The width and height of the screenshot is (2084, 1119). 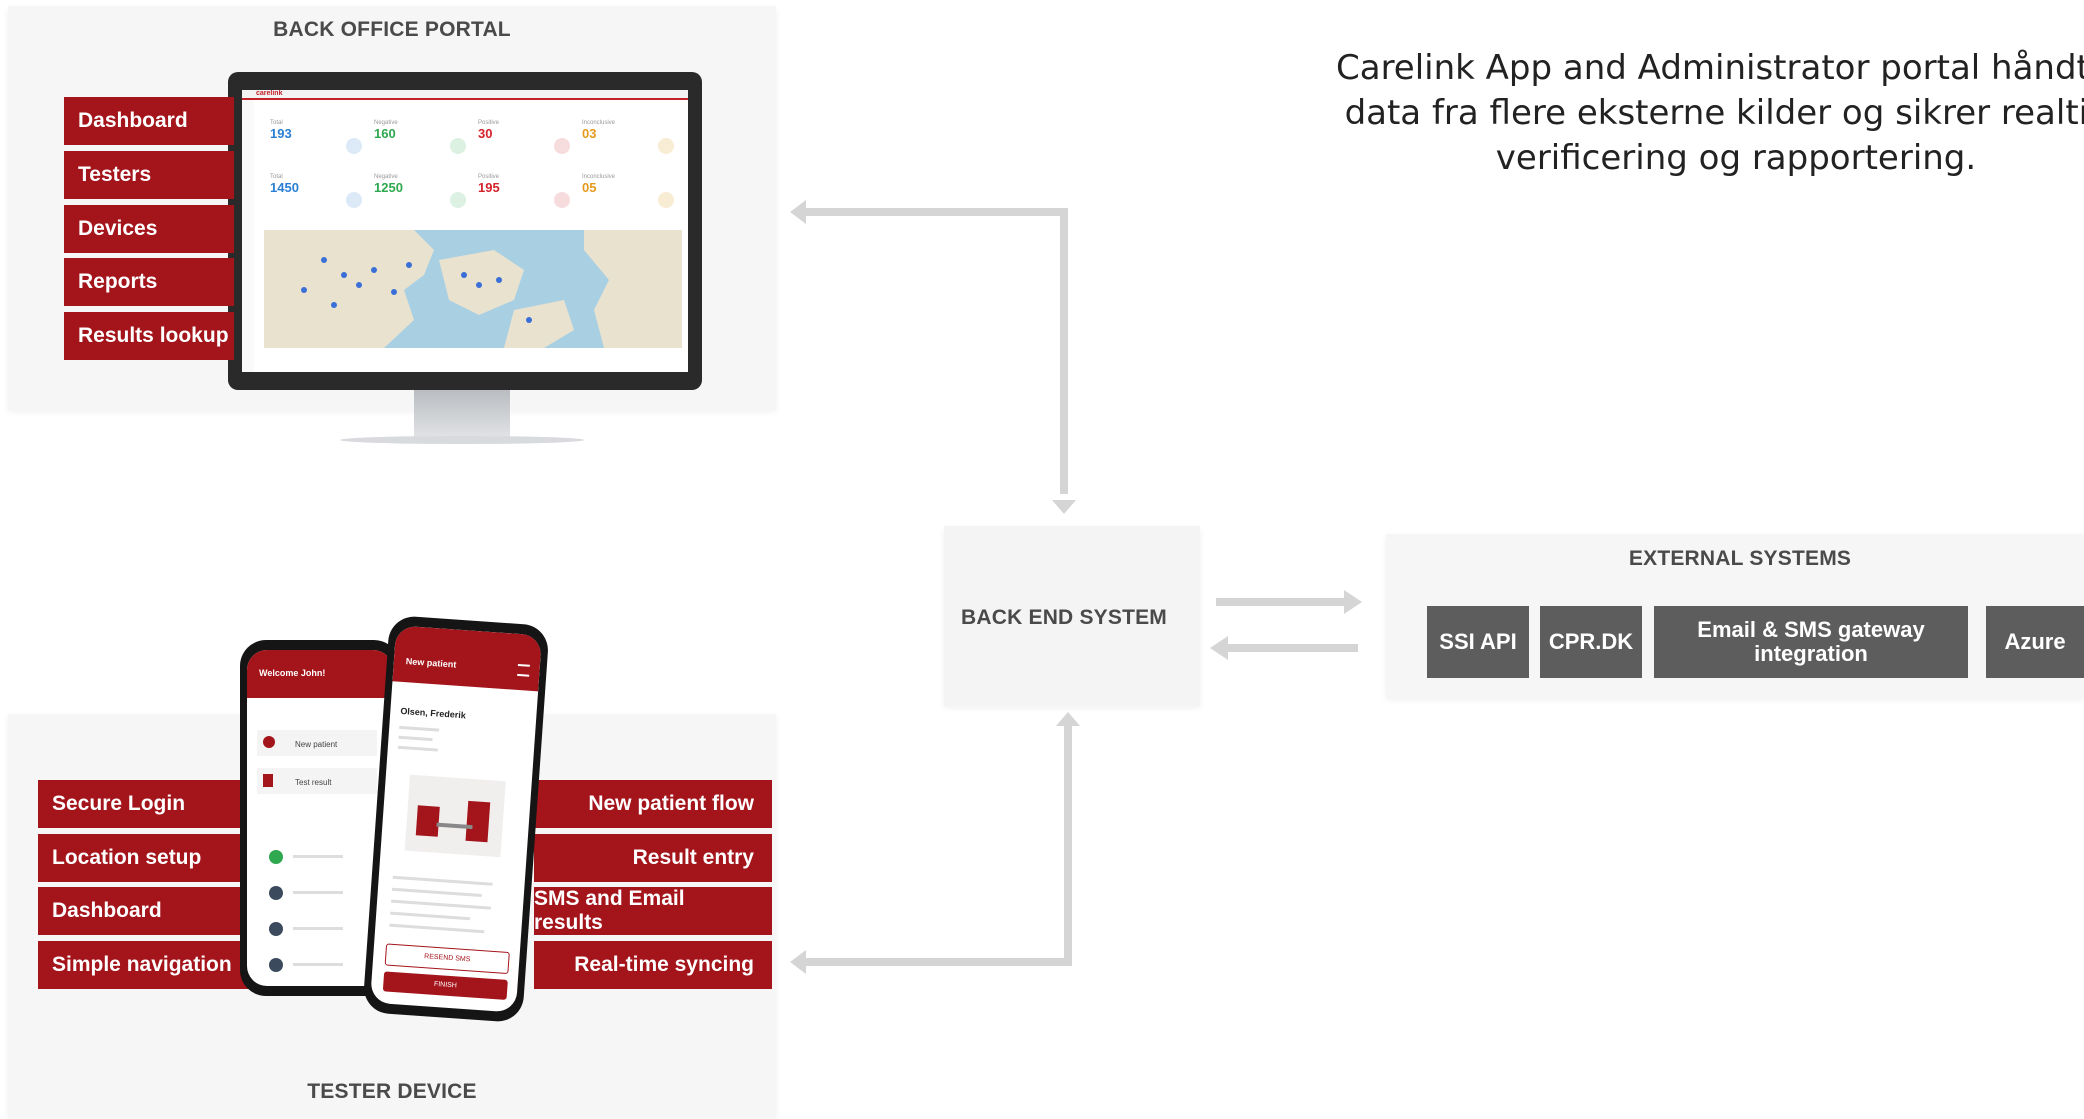 What do you see at coordinates (653, 804) in the screenshot?
I see `menu-new-patient-flow: New patient flow` at bounding box center [653, 804].